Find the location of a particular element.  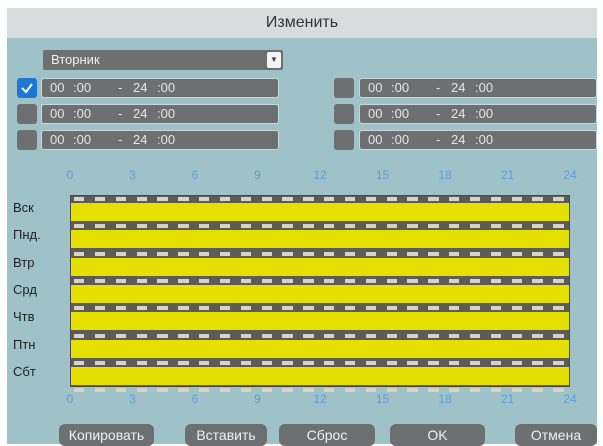

time-range-2: 00 :00 - 24 :00 is located at coordinates (160, 114).